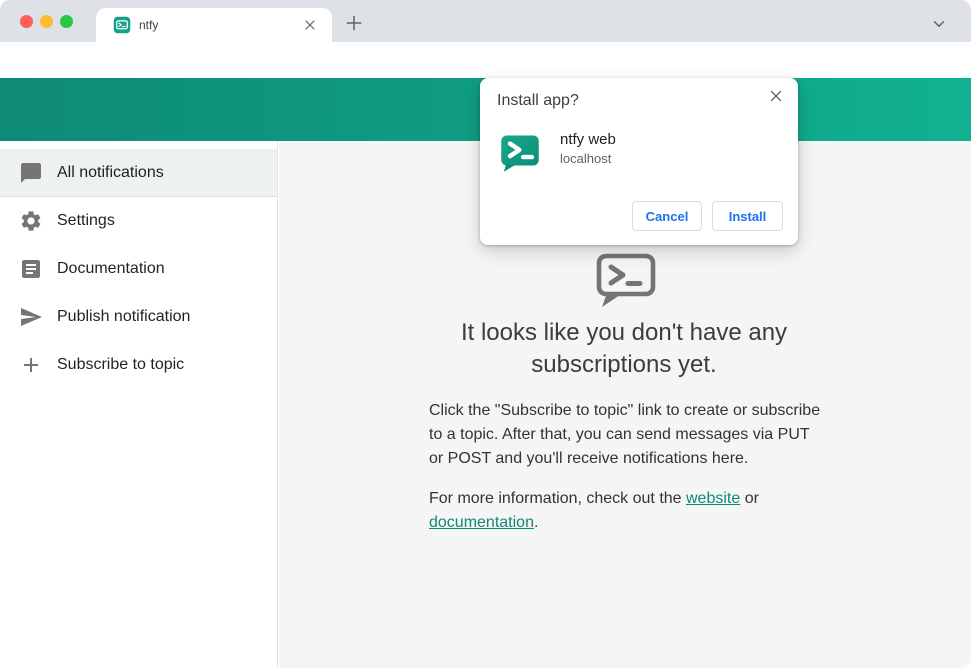 The image size is (971, 668). I want to click on gear-icon, so click(31, 221).